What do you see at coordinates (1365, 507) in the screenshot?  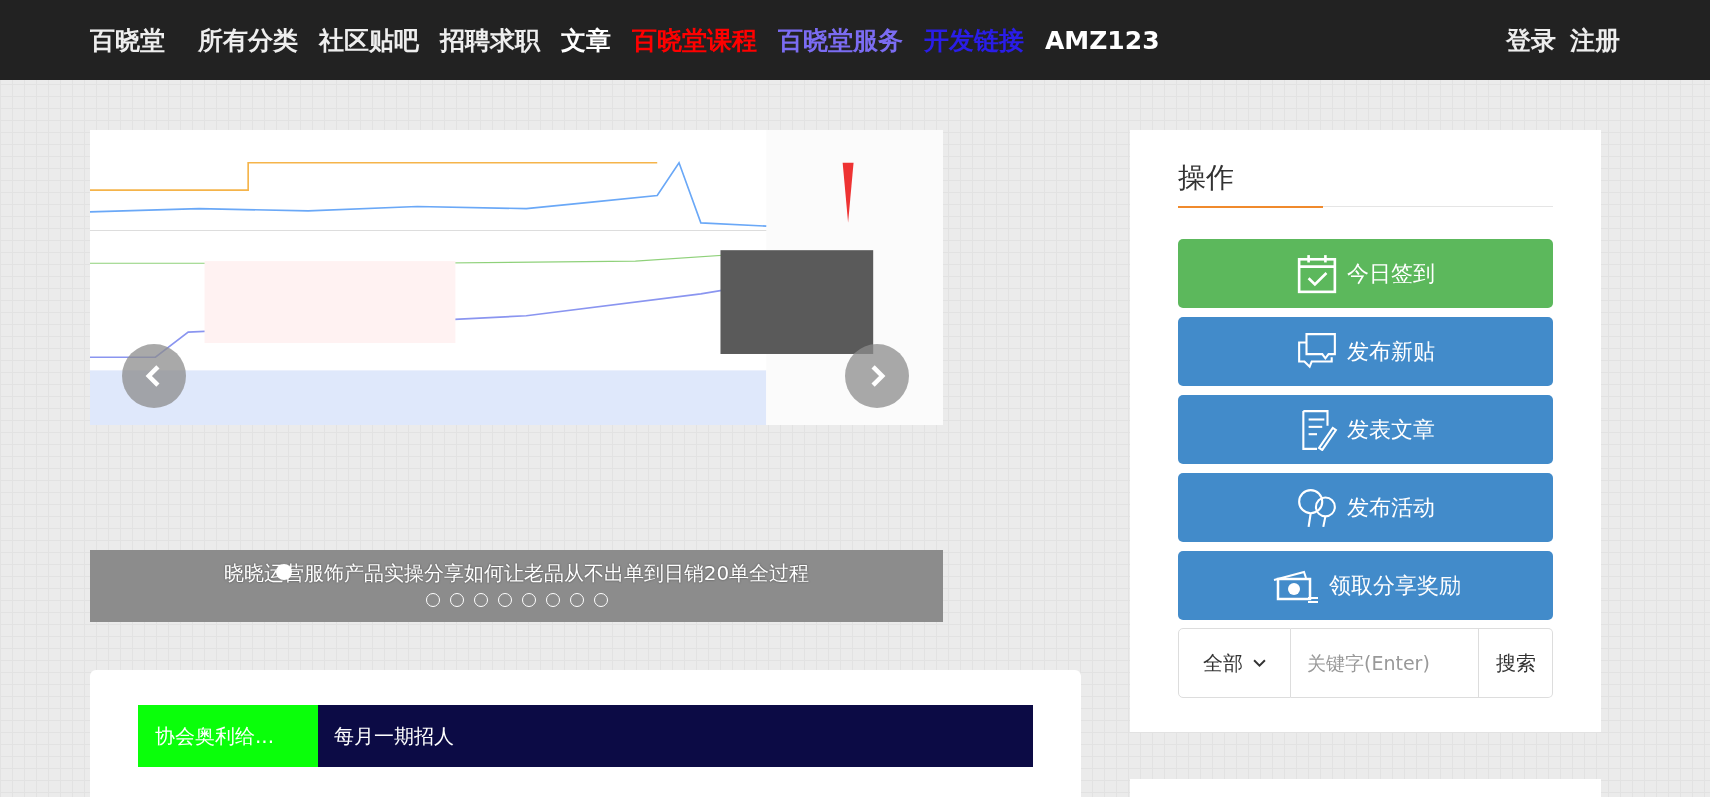 I see `action-button: 发布活动` at bounding box center [1365, 507].